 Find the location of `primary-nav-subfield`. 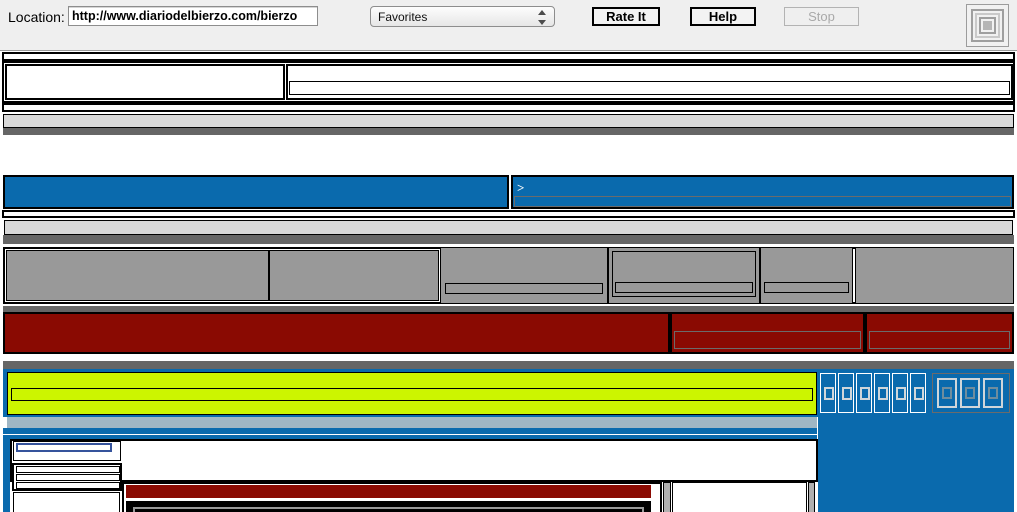

primary-nav-subfield is located at coordinates (762, 201).